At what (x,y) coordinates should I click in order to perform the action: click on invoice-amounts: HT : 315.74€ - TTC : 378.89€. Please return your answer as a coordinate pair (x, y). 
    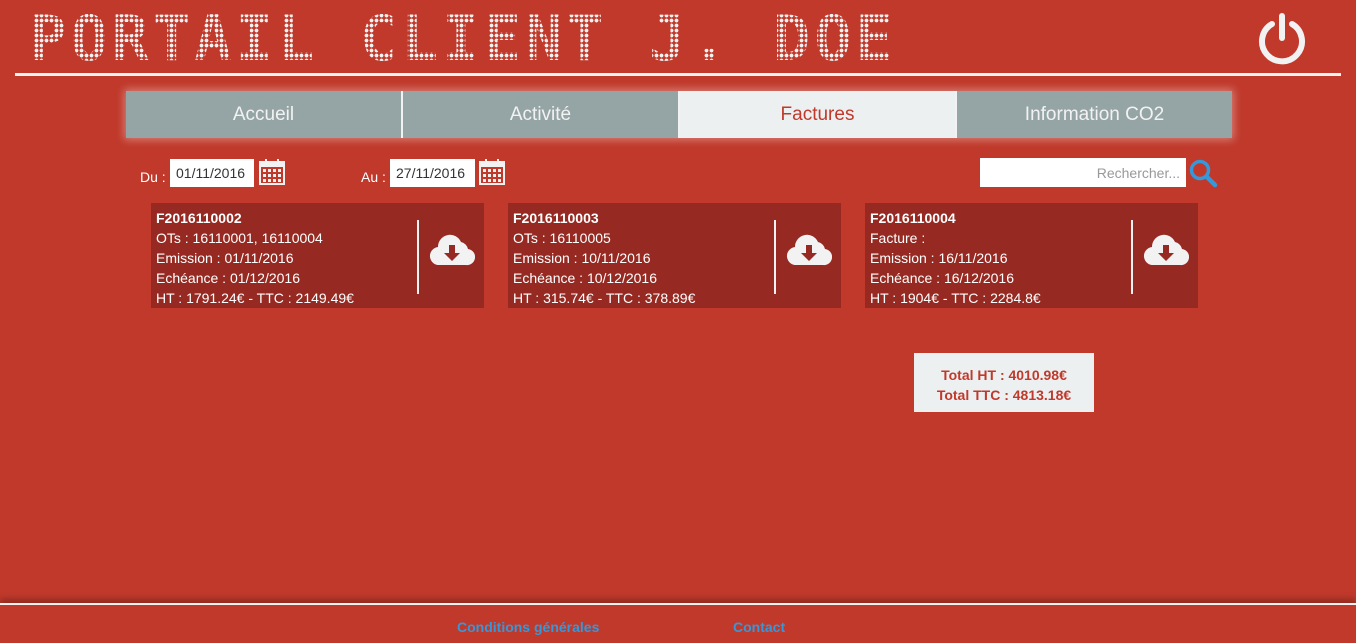
    Looking at the image, I should click on (604, 298).